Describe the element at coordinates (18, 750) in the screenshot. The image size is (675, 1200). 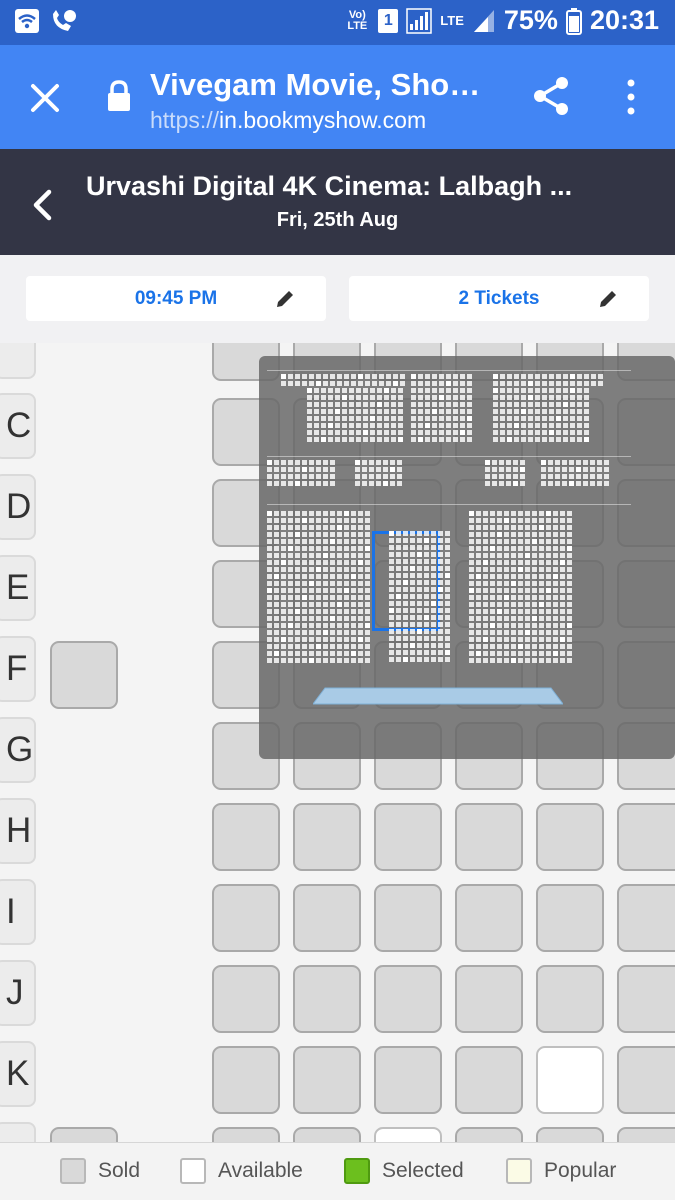
I see `row-label-g: G` at that location.